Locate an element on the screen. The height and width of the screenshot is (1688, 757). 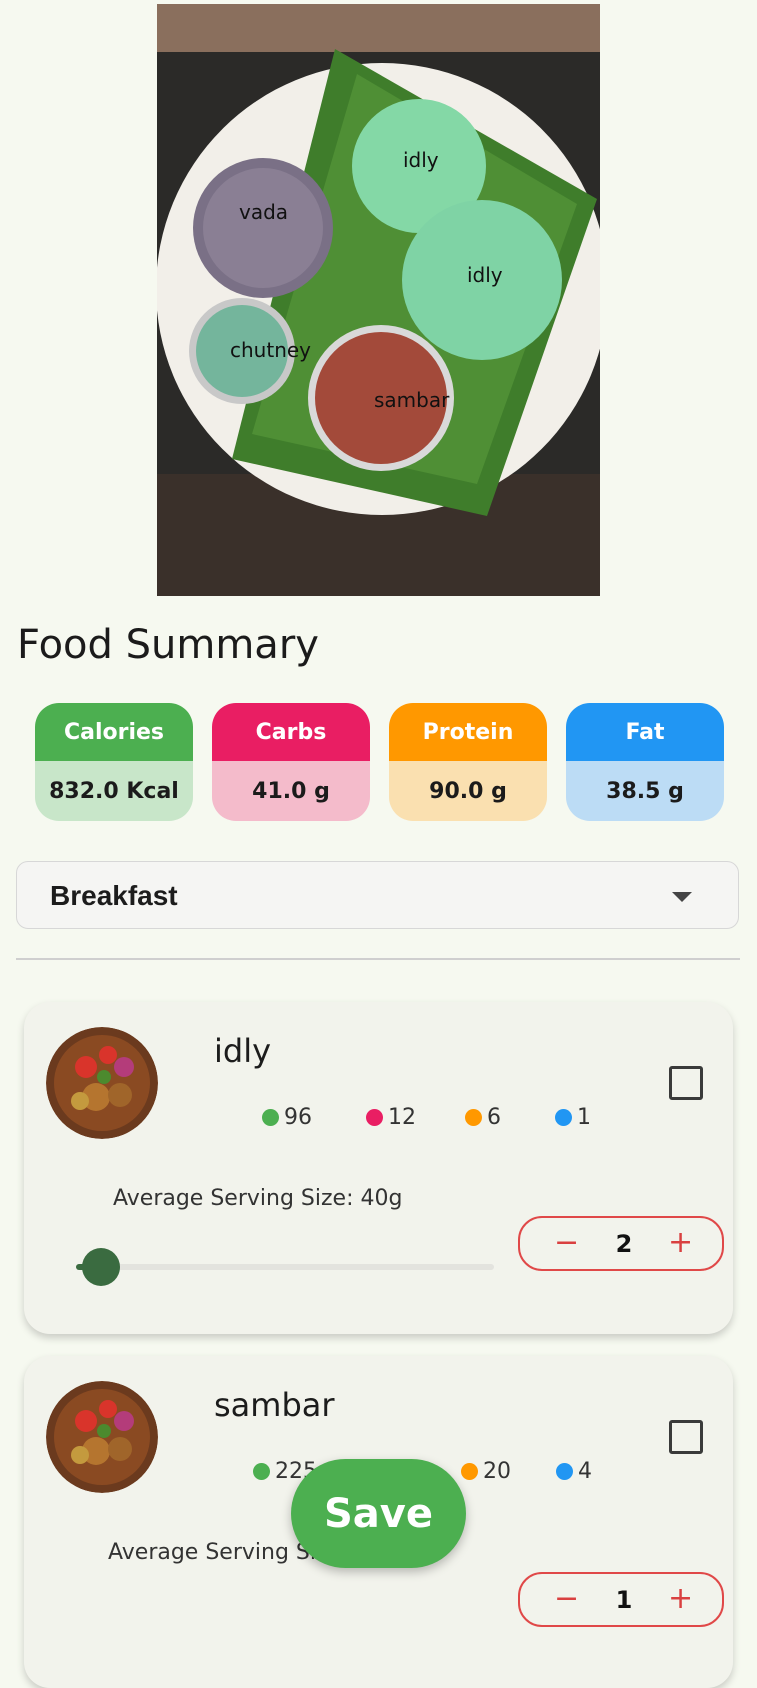
carbs-value: 12 is located at coordinates (402, 1117).